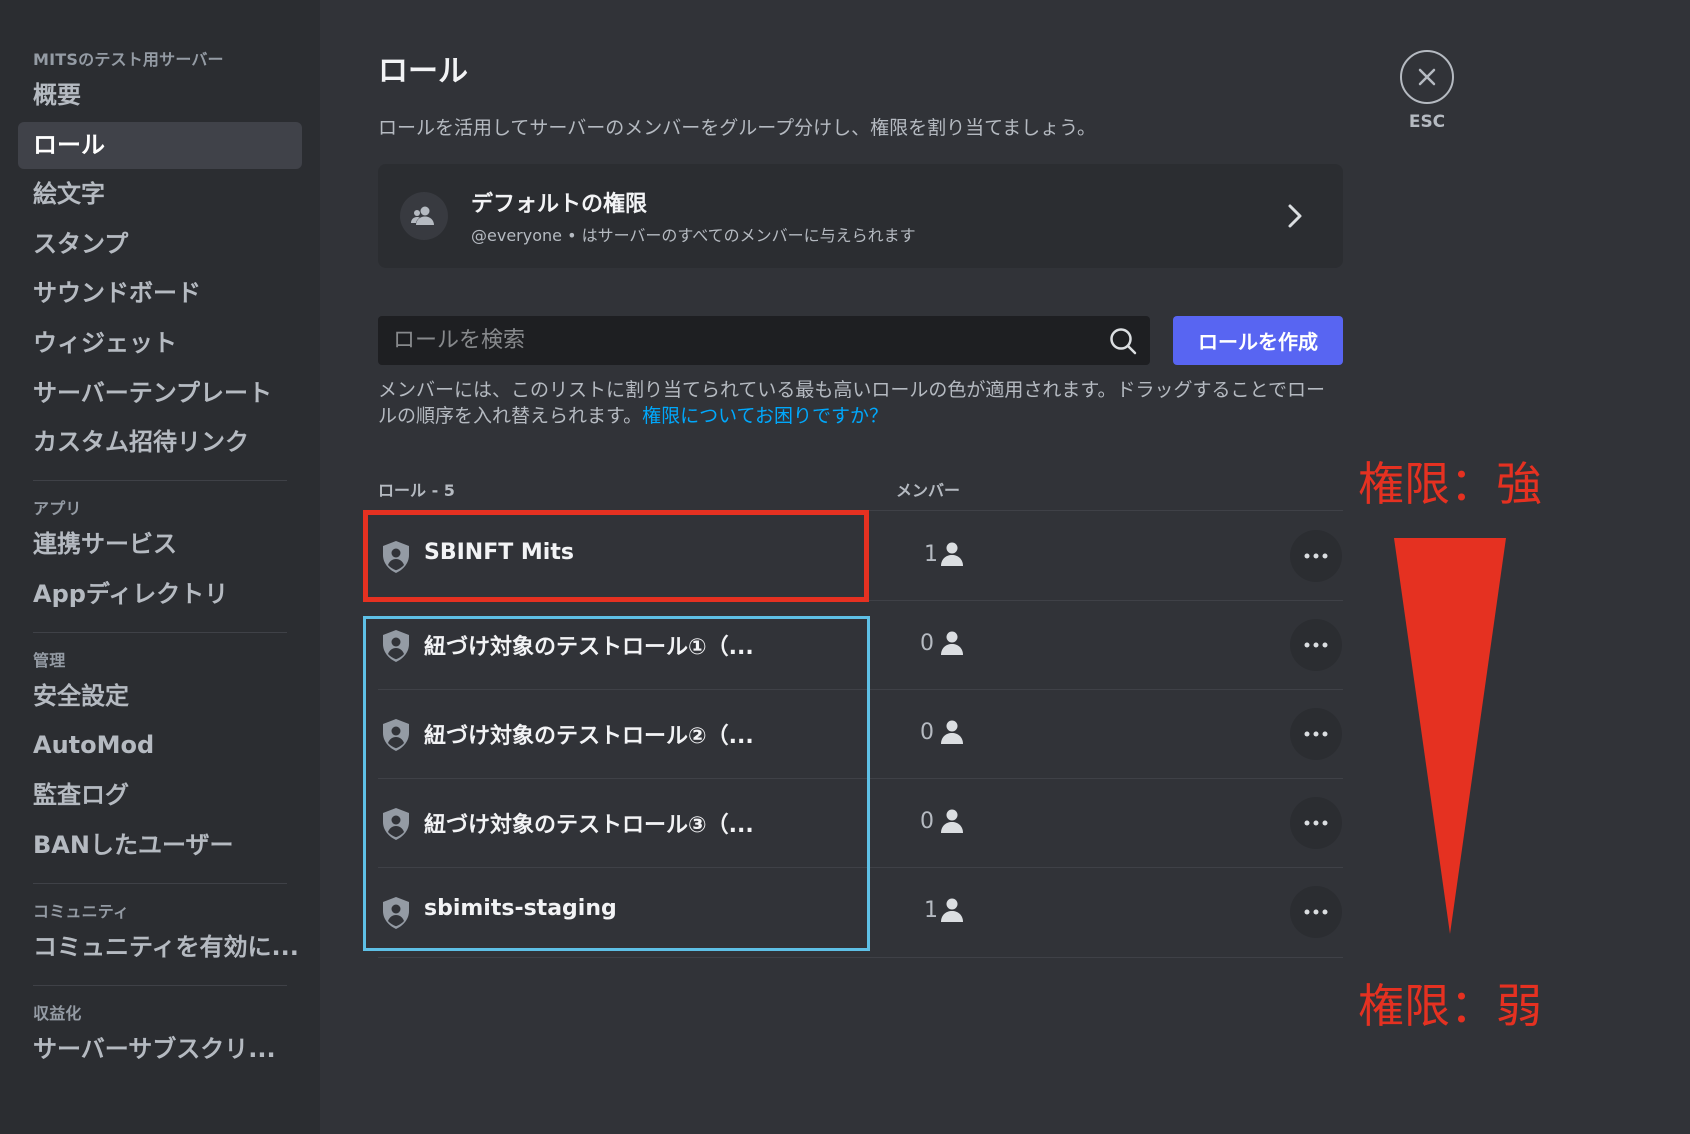 The image size is (1690, 1134). Describe the element at coordinates (764, 340) in the screenshot. I see `role-search-input` at that location.